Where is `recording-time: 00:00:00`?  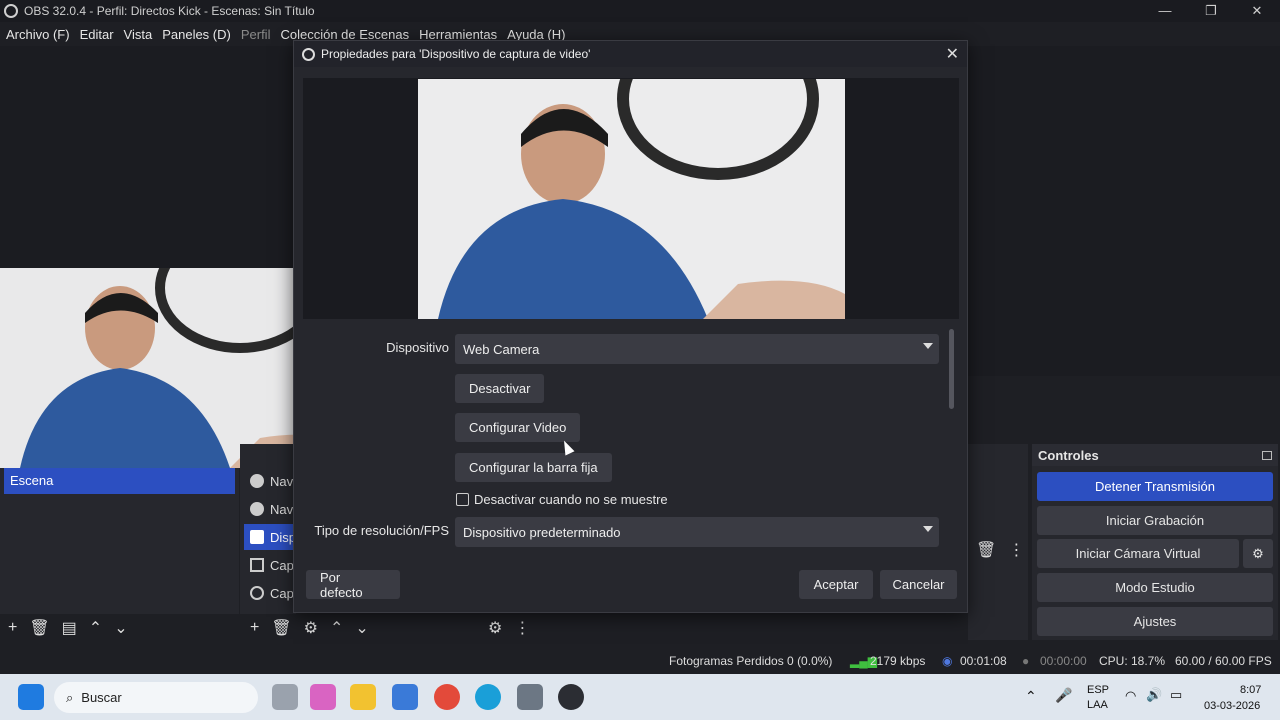 recording-time: 00:00:00 is located at coordinates (1063, 661).